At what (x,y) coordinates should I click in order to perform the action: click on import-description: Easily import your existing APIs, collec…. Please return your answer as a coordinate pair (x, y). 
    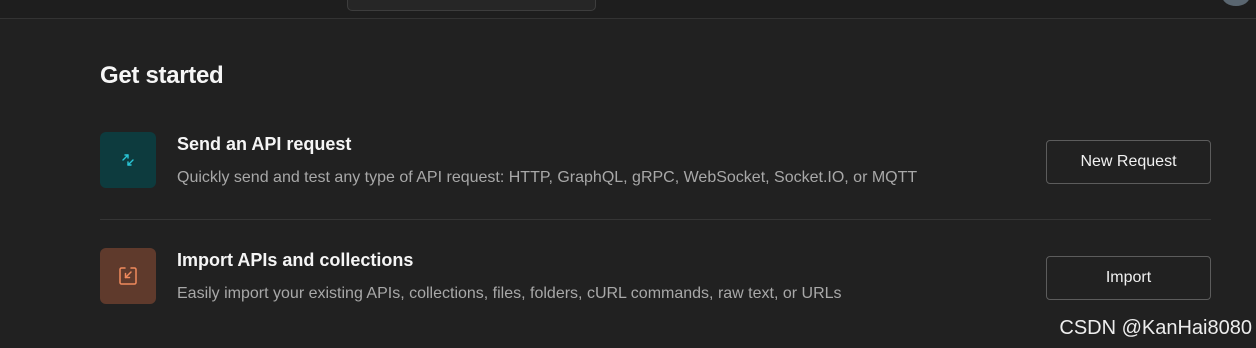
    Looking at the image, I should click on (509, 293).